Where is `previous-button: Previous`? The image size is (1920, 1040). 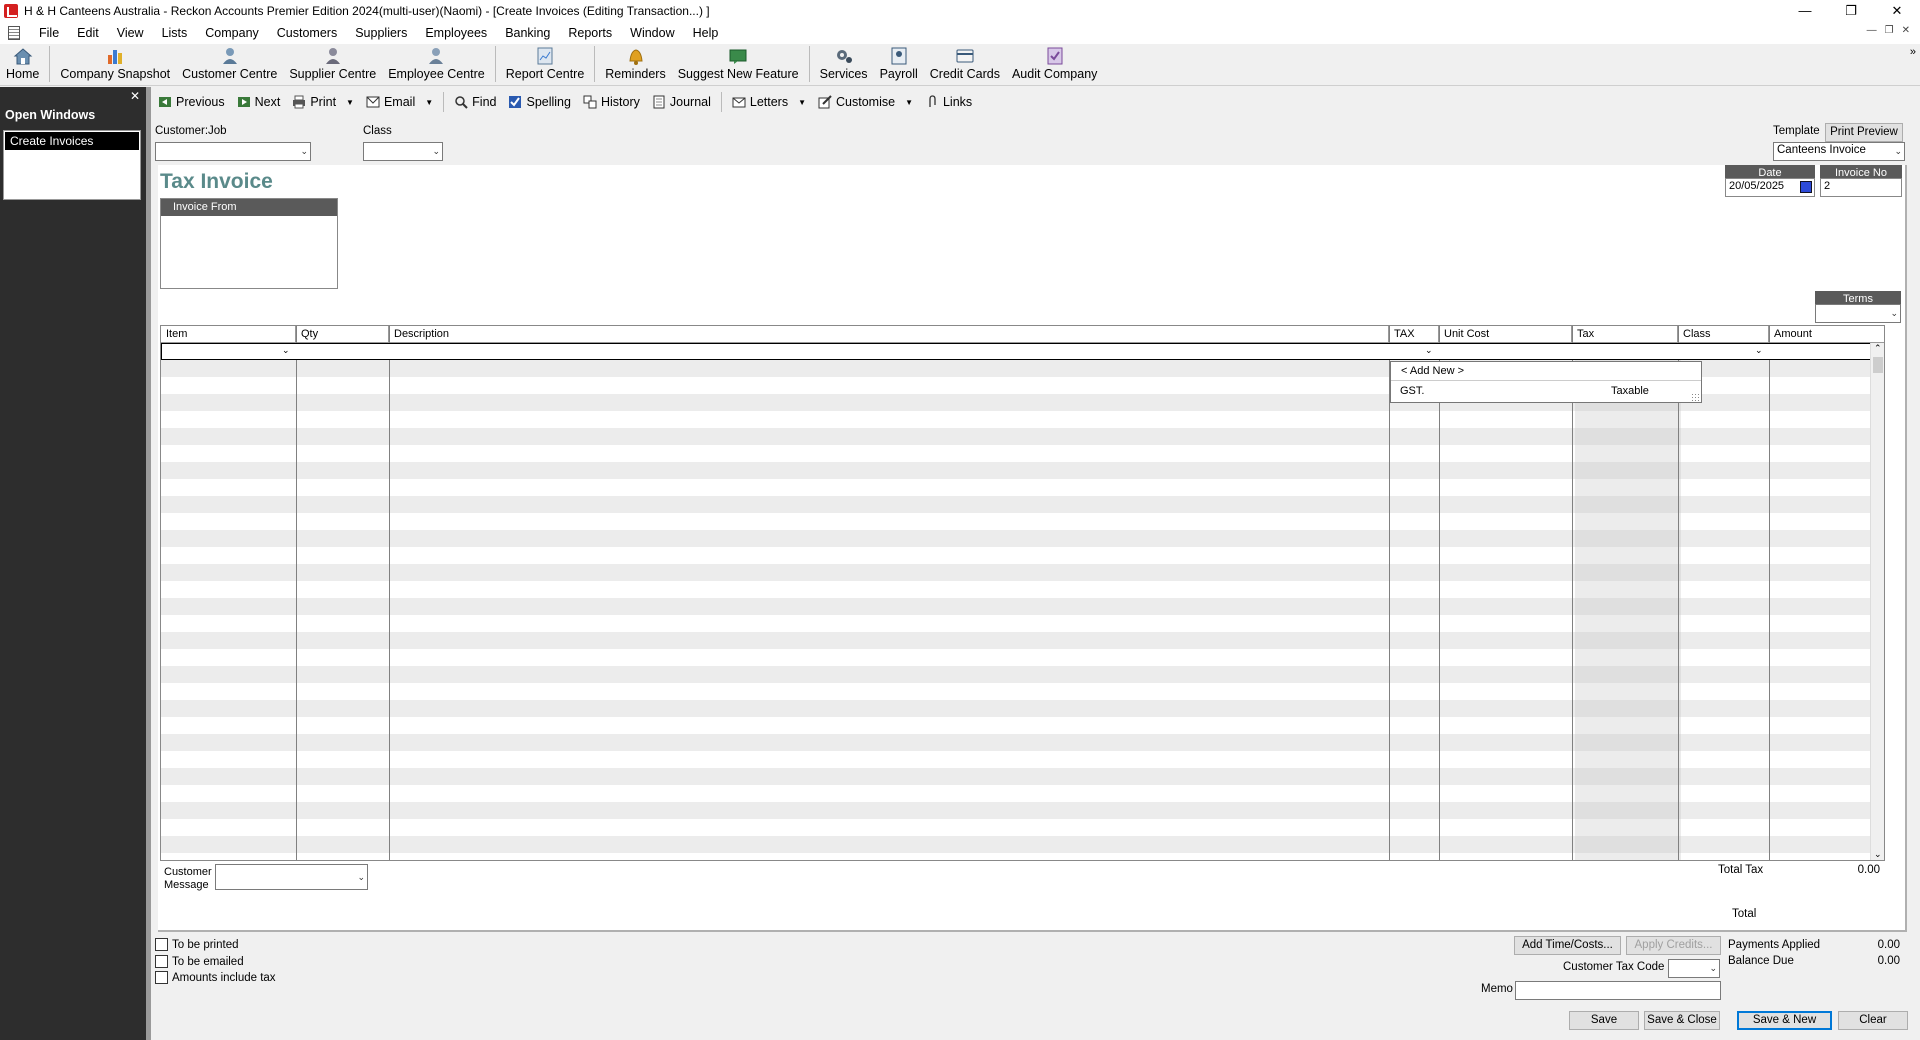
previous-button: Previous is located at coordinates (191, 102).